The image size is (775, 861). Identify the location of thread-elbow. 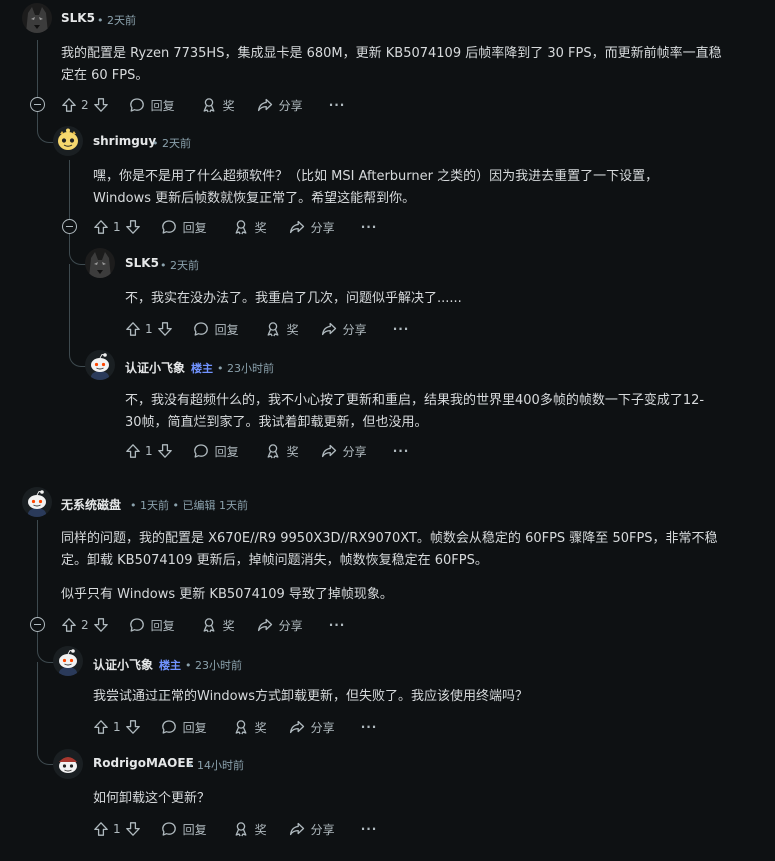
(45, 127).